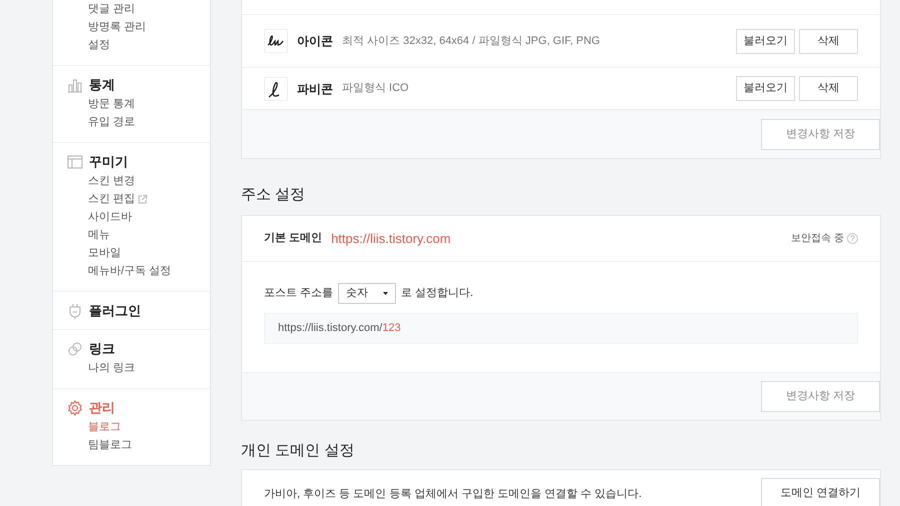  Describe the element at coordinates (110, 445) in the screenshot. I see `sidebar-item: 팀블로그` at that location.